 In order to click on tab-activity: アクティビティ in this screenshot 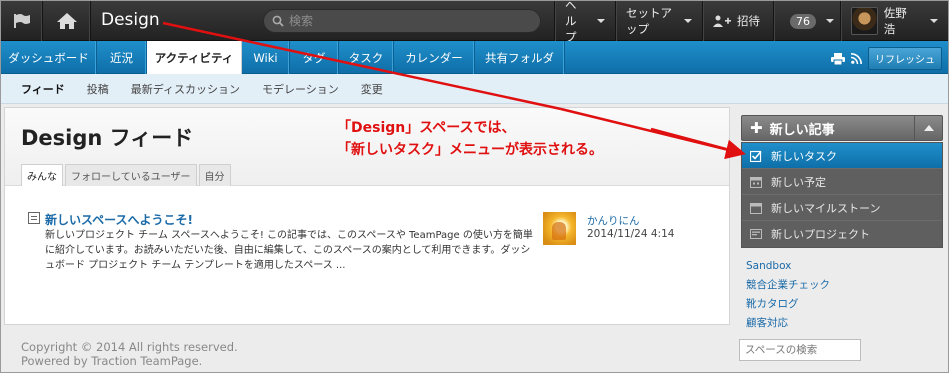, I will do `click(194, 58)`.